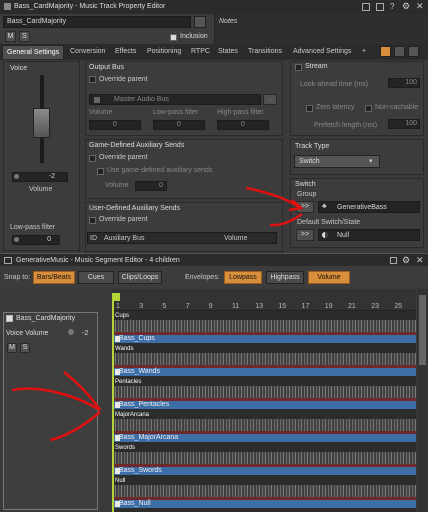 This screenshot has width=428, height=512. What do you see at coordinates (75, 426) in the screenshot?
I see `annotation-arrow-2c` at bounding box center [75, 426].